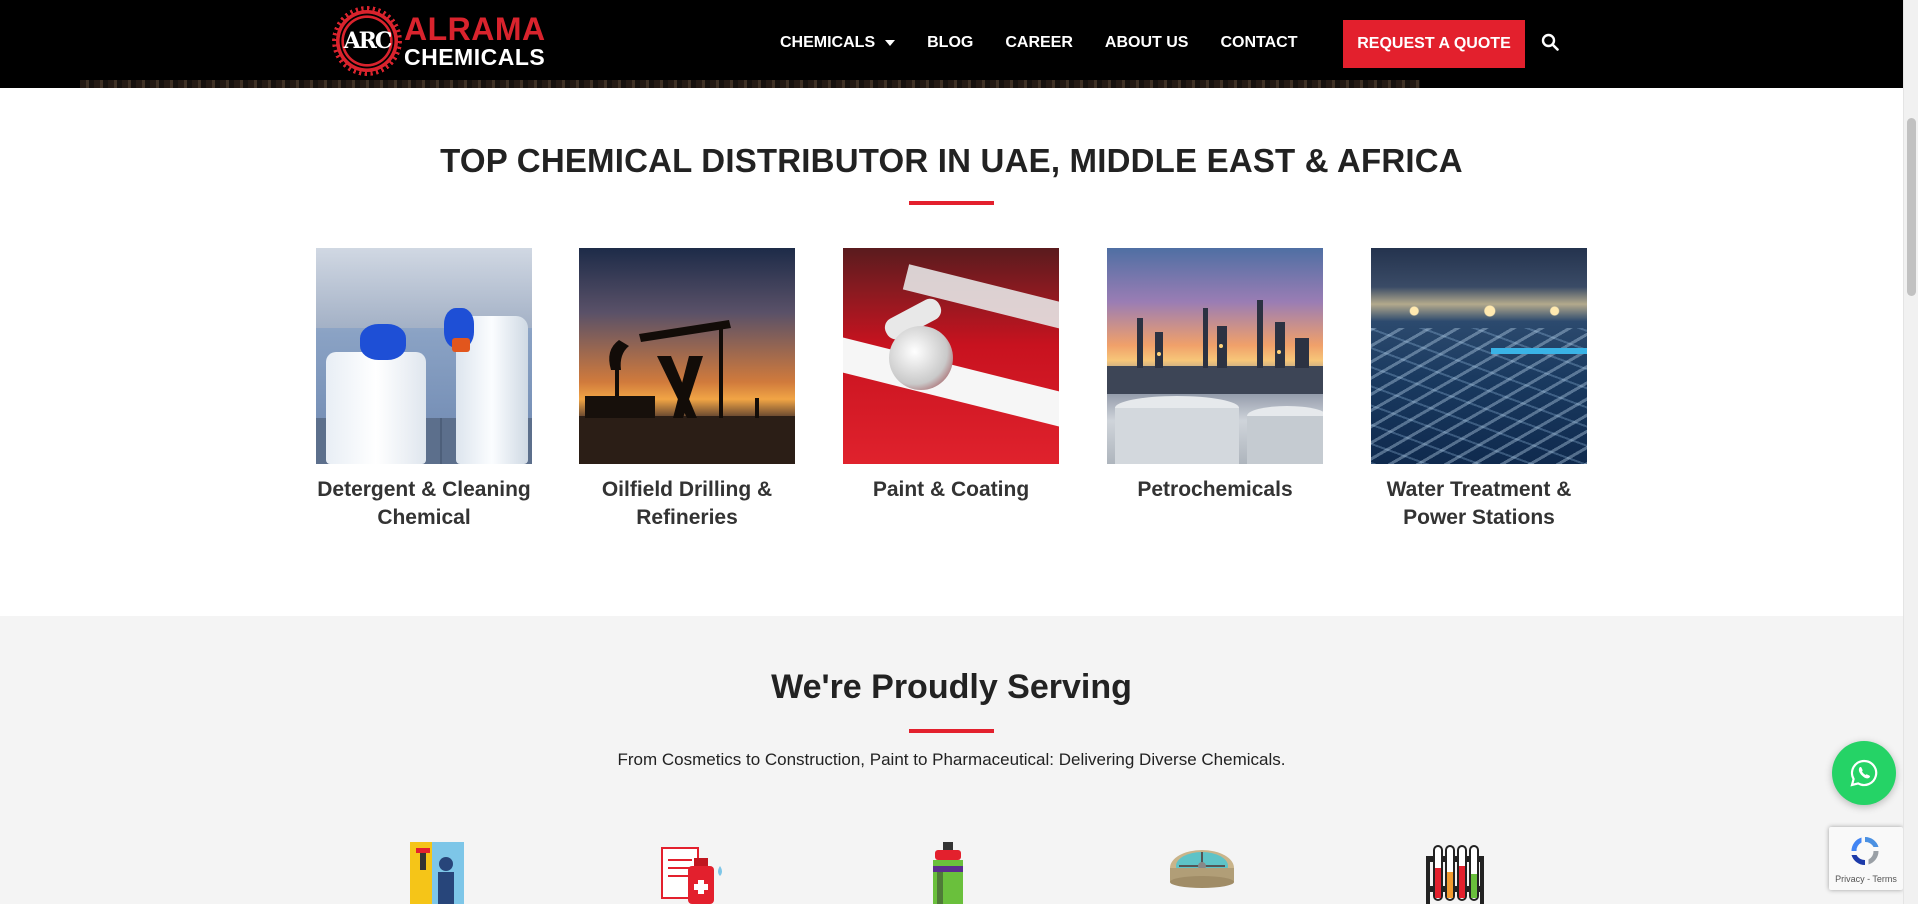  I want to click on nav-item-about-us: ABOUT US, so click(1147, 43).